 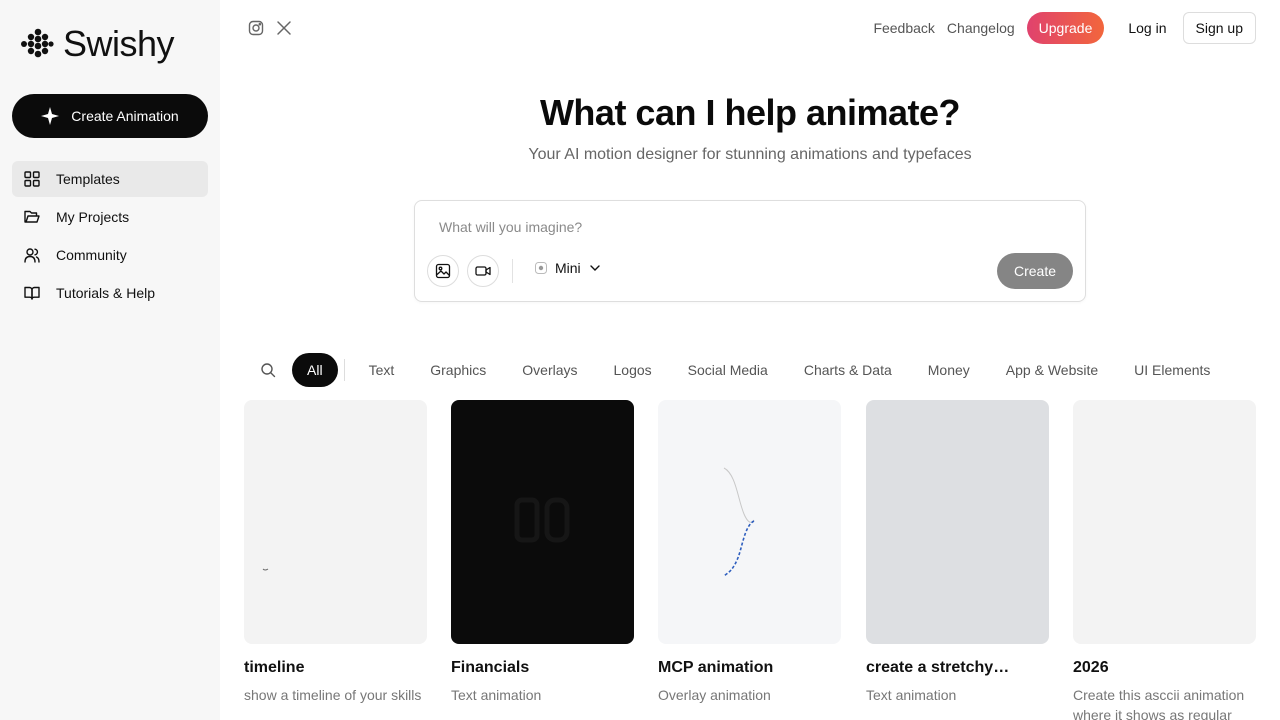 I want to click on filter-chip: Charts & Data, so click(x=848, y=370).